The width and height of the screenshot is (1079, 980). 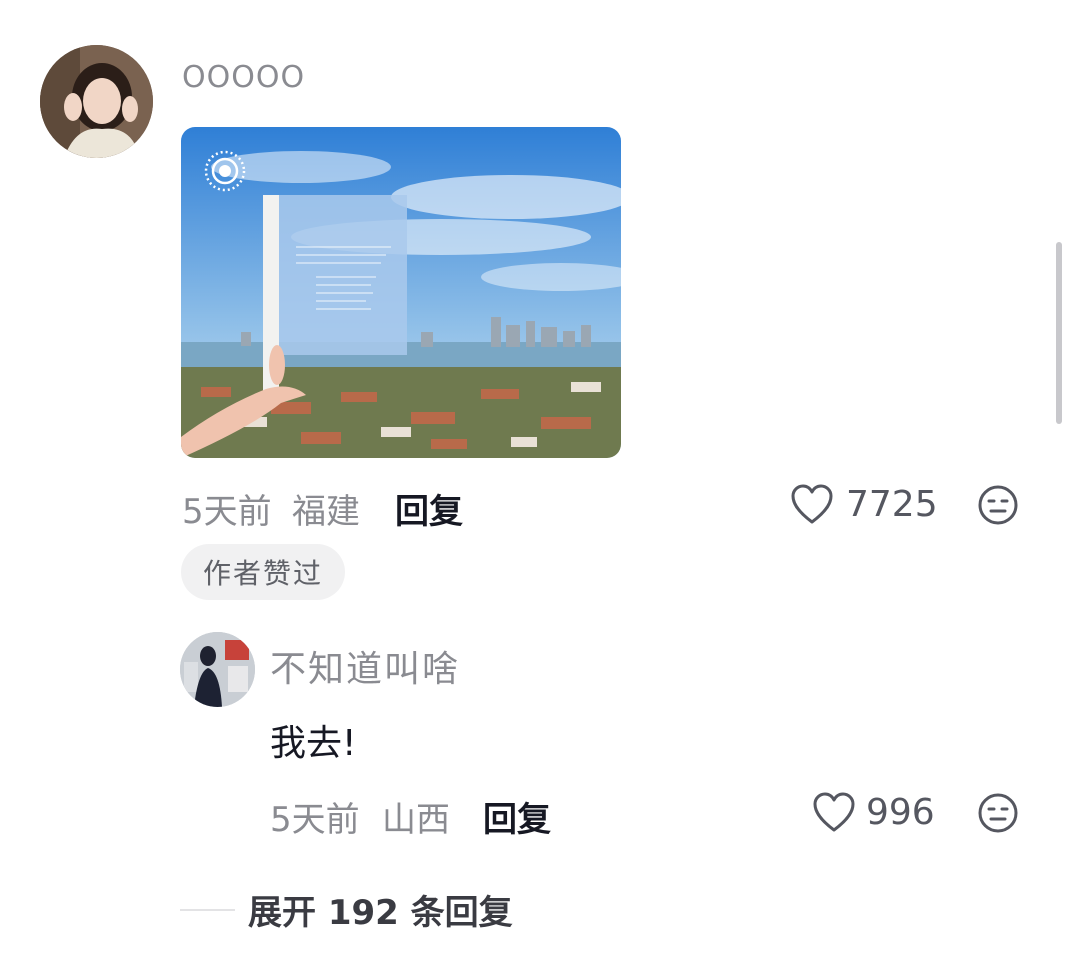 I want to click on like-count: 7725, so click(x=892, y=504).